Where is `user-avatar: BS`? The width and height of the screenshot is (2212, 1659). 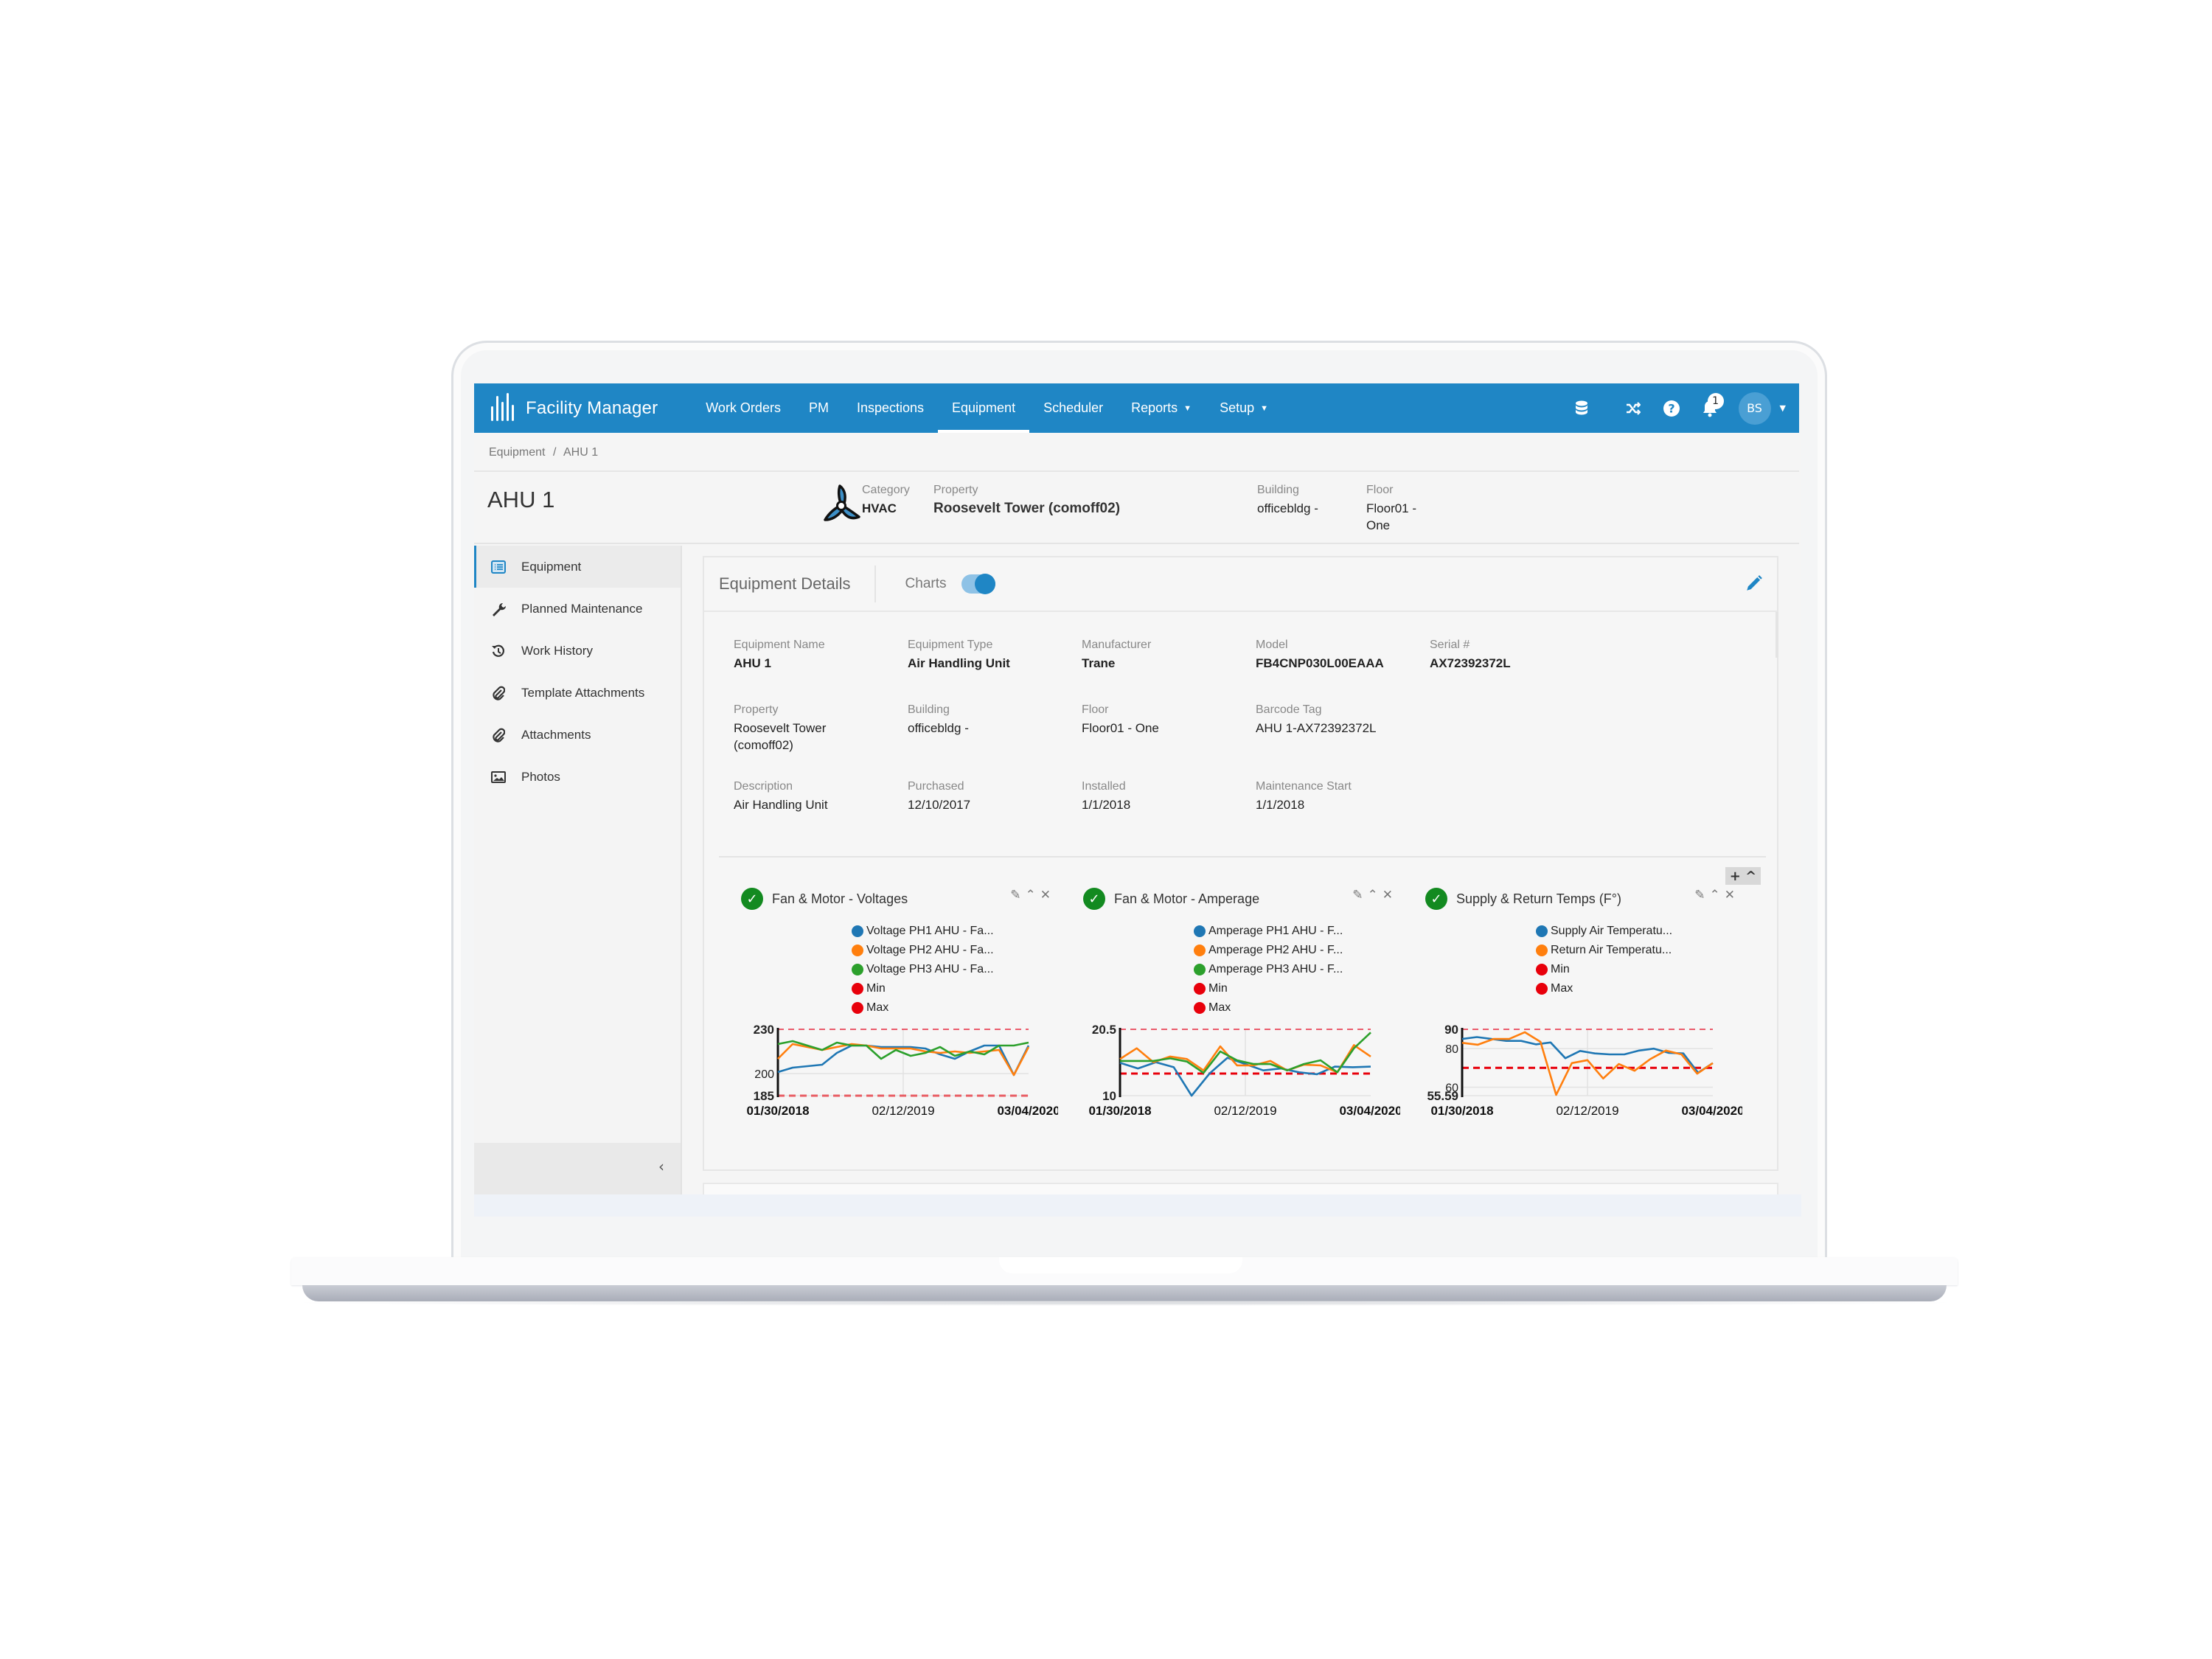
user-avatar: BS is located at coordinates (1754, 408).